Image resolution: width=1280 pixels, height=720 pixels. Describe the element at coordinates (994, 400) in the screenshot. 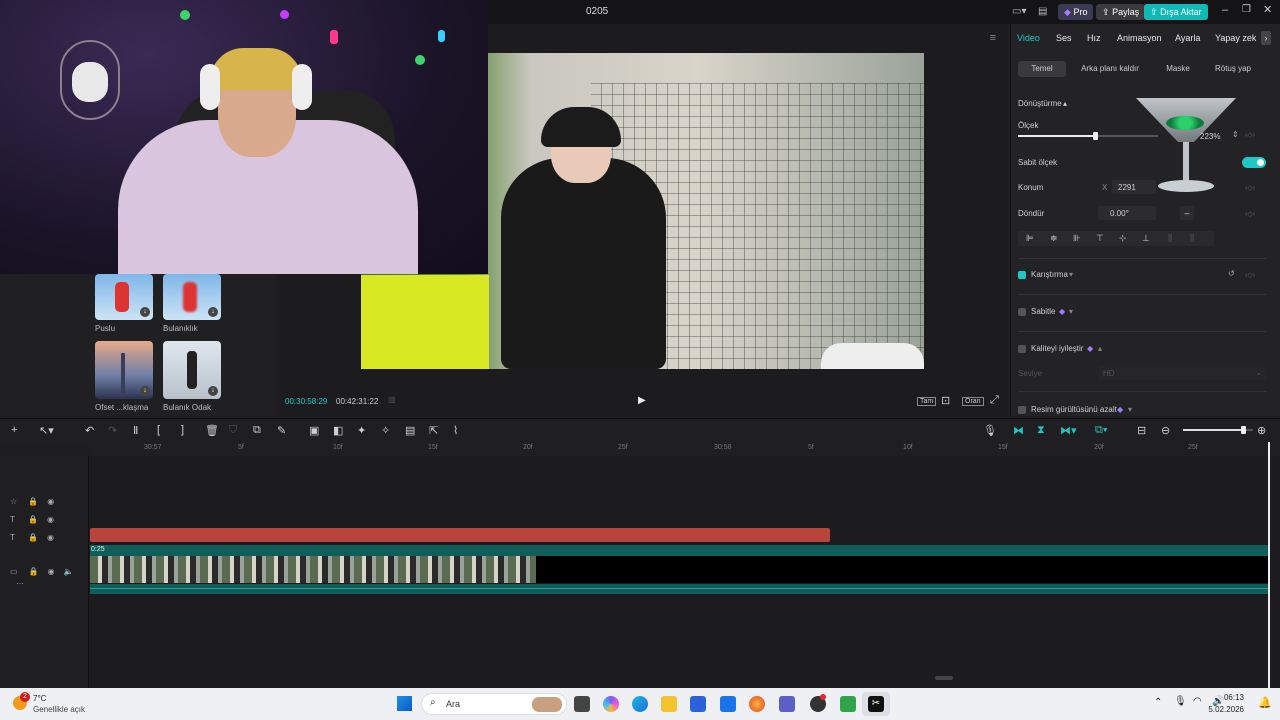

I see `expand-icon: ⤢` at that location.